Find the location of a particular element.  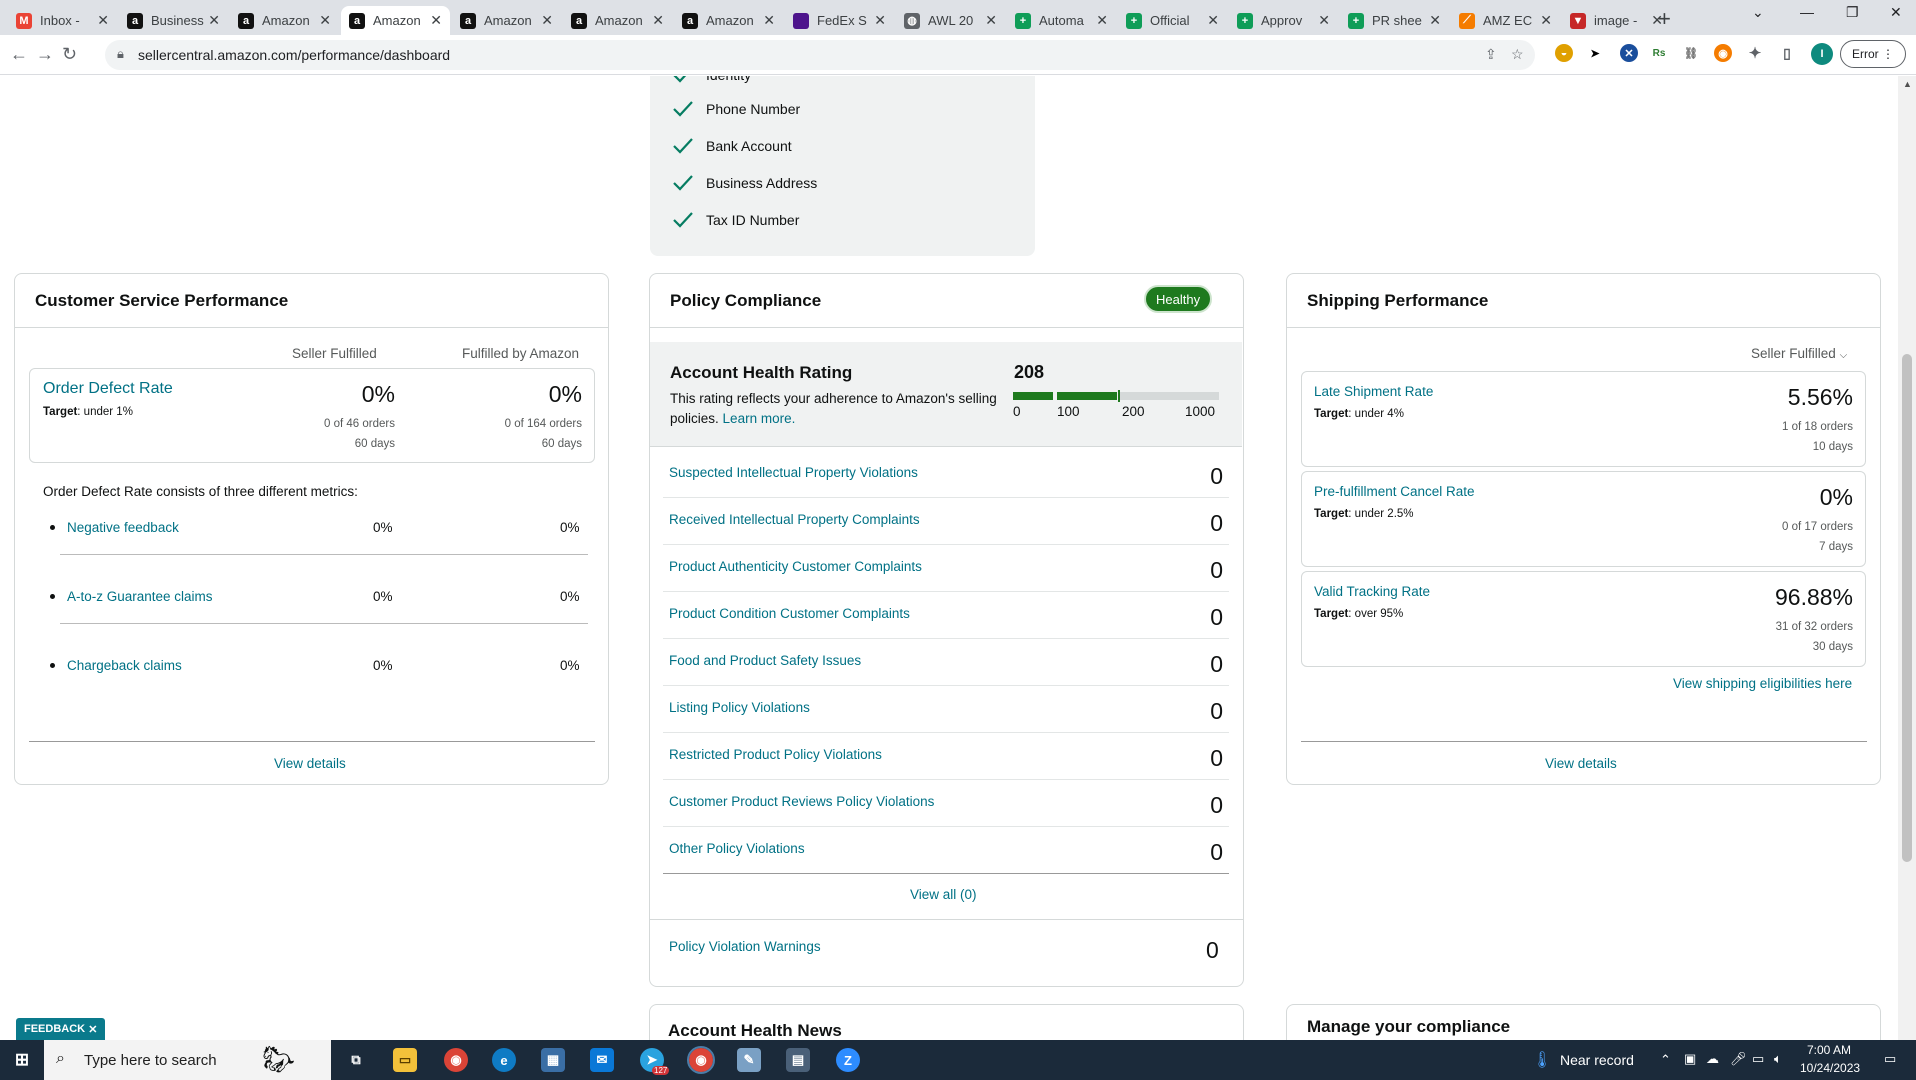

browser-tab: ⟋ AMZ EC ✕ is located at coordinates (1505, 20).